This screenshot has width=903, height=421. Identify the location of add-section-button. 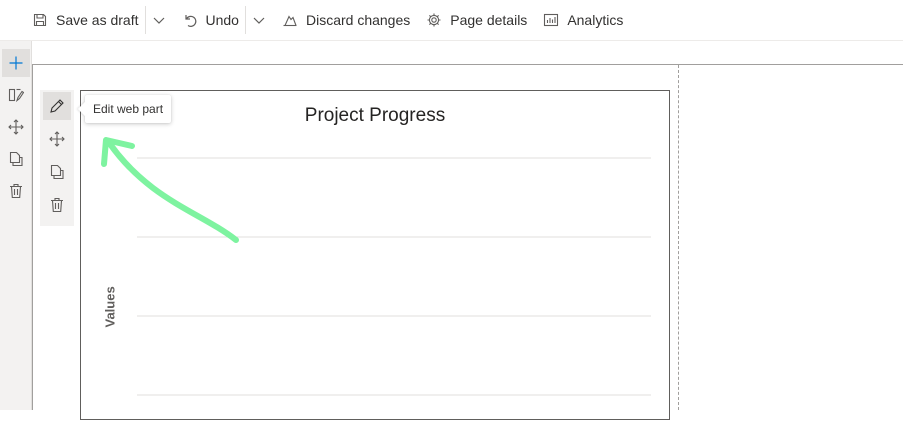
(16, 63).